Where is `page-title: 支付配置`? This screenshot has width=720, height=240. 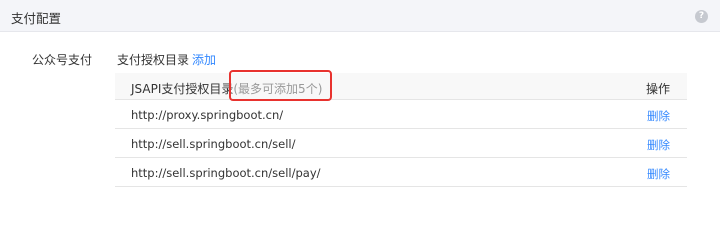
page-title: 支付配置 is located at coordinates (36, 18).